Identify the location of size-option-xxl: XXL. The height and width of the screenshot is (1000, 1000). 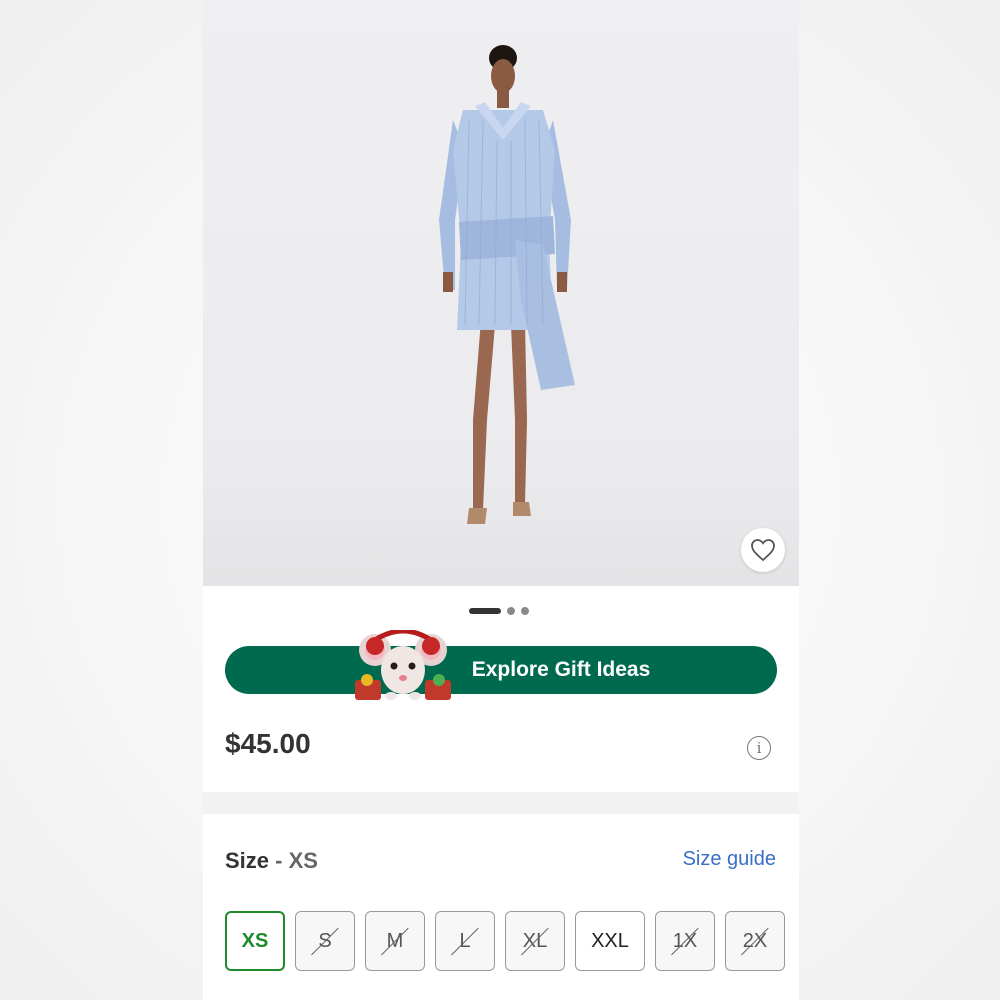
(610, 941).